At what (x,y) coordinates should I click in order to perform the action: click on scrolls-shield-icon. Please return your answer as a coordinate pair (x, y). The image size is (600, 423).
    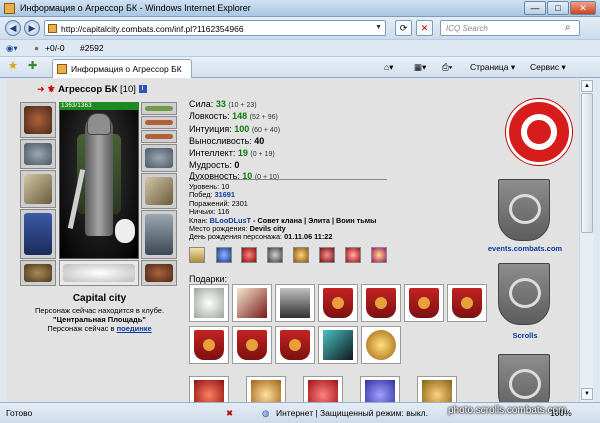
    Looking at the image, I should click on (524, 294).